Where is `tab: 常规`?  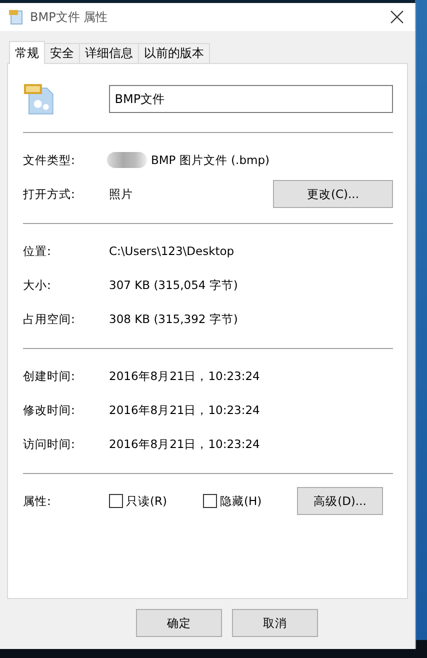
tab: 常规 is located at coordinates (27, 52).